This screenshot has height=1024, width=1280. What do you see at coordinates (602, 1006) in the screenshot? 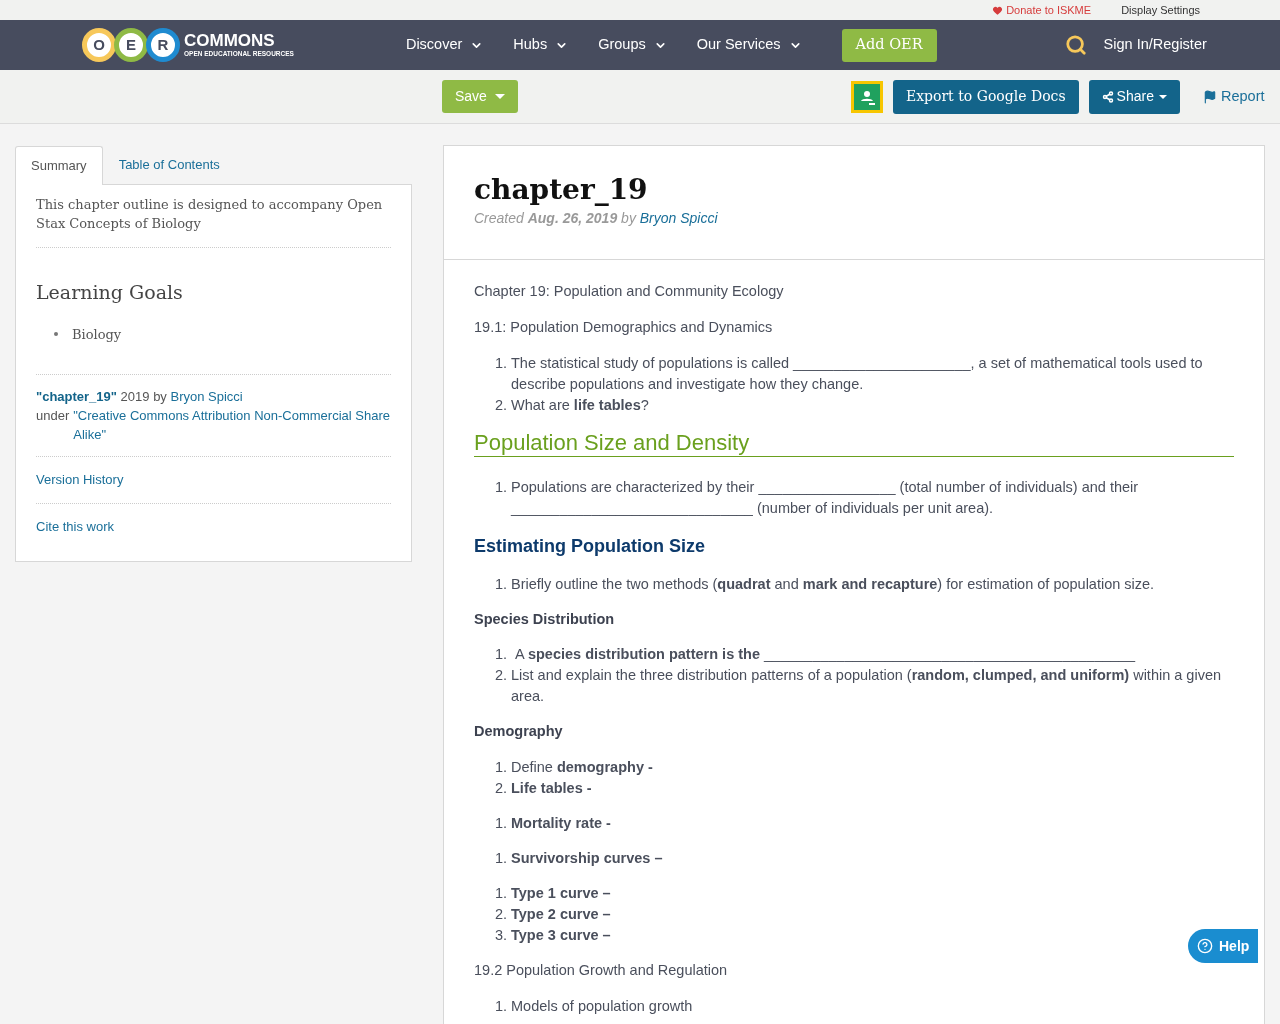
I see `list-item-text: Models of population growth` at bounding box center [602, 1006].